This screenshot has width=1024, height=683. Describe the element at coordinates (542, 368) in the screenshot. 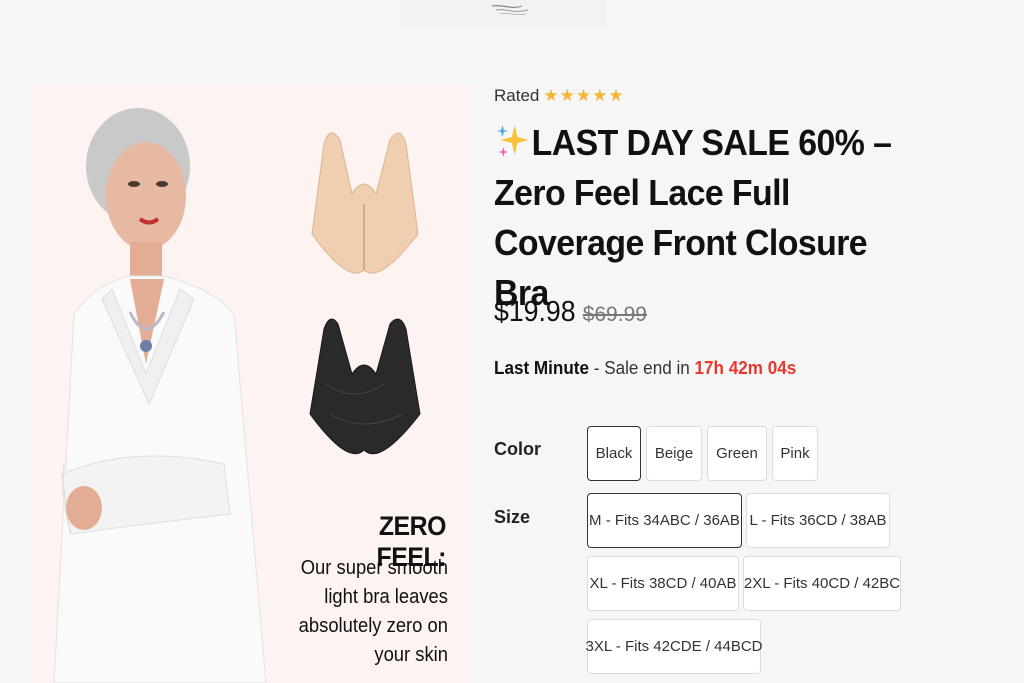

I see `sale-prefix: Last Minute` at that location.